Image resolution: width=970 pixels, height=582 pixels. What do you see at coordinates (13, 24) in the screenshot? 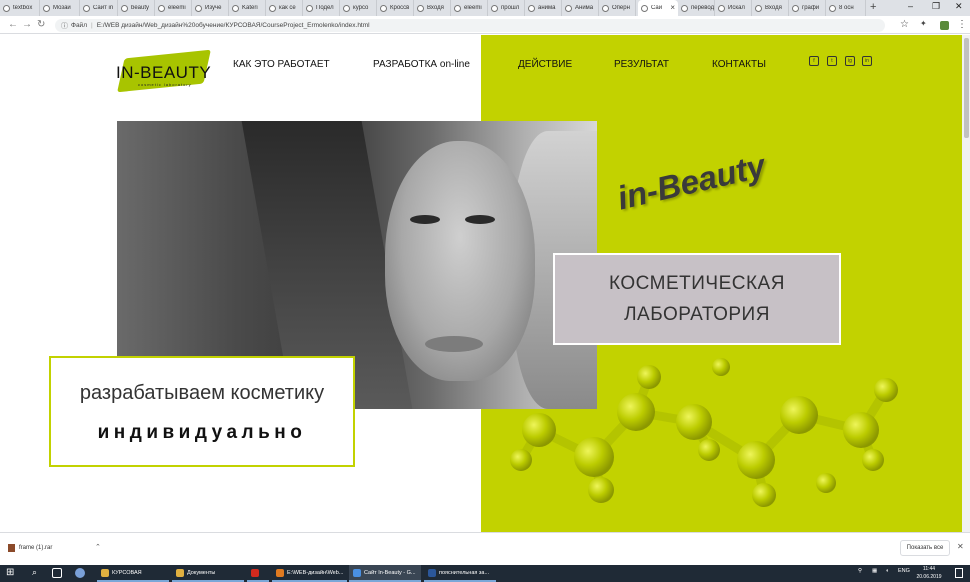
I see `back-button: ←` at bounding box center [13, 24].